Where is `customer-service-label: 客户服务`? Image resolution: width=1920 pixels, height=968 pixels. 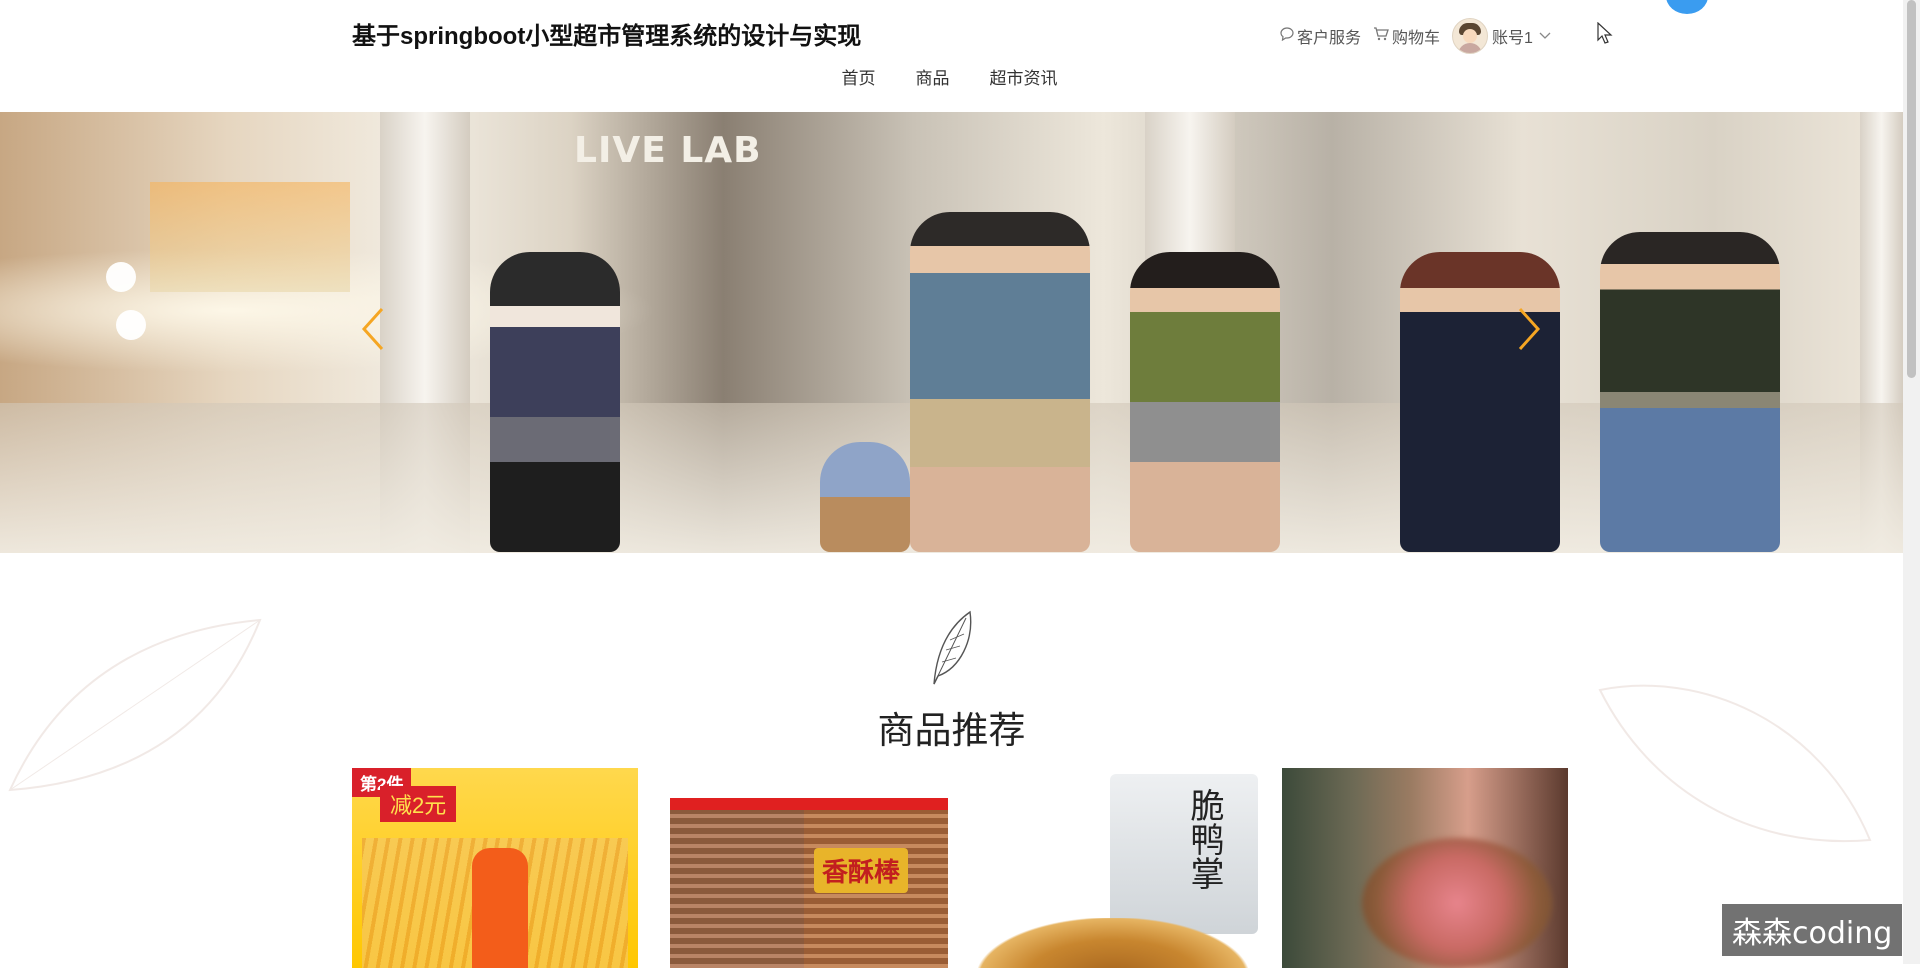
customer-service-label: 客户服务 is located at coordinates (1329, 38).